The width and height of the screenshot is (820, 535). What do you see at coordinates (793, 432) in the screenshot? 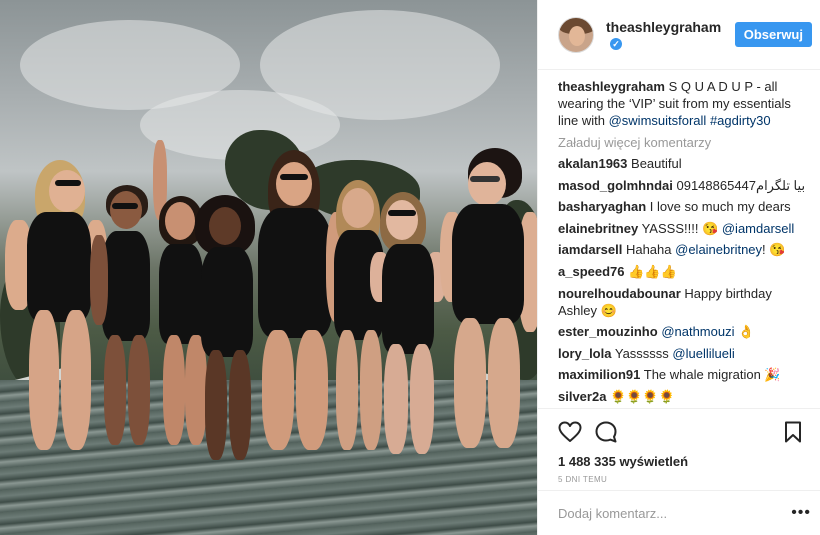
I see `bookmark-icon` at bounding box center [793, 432].